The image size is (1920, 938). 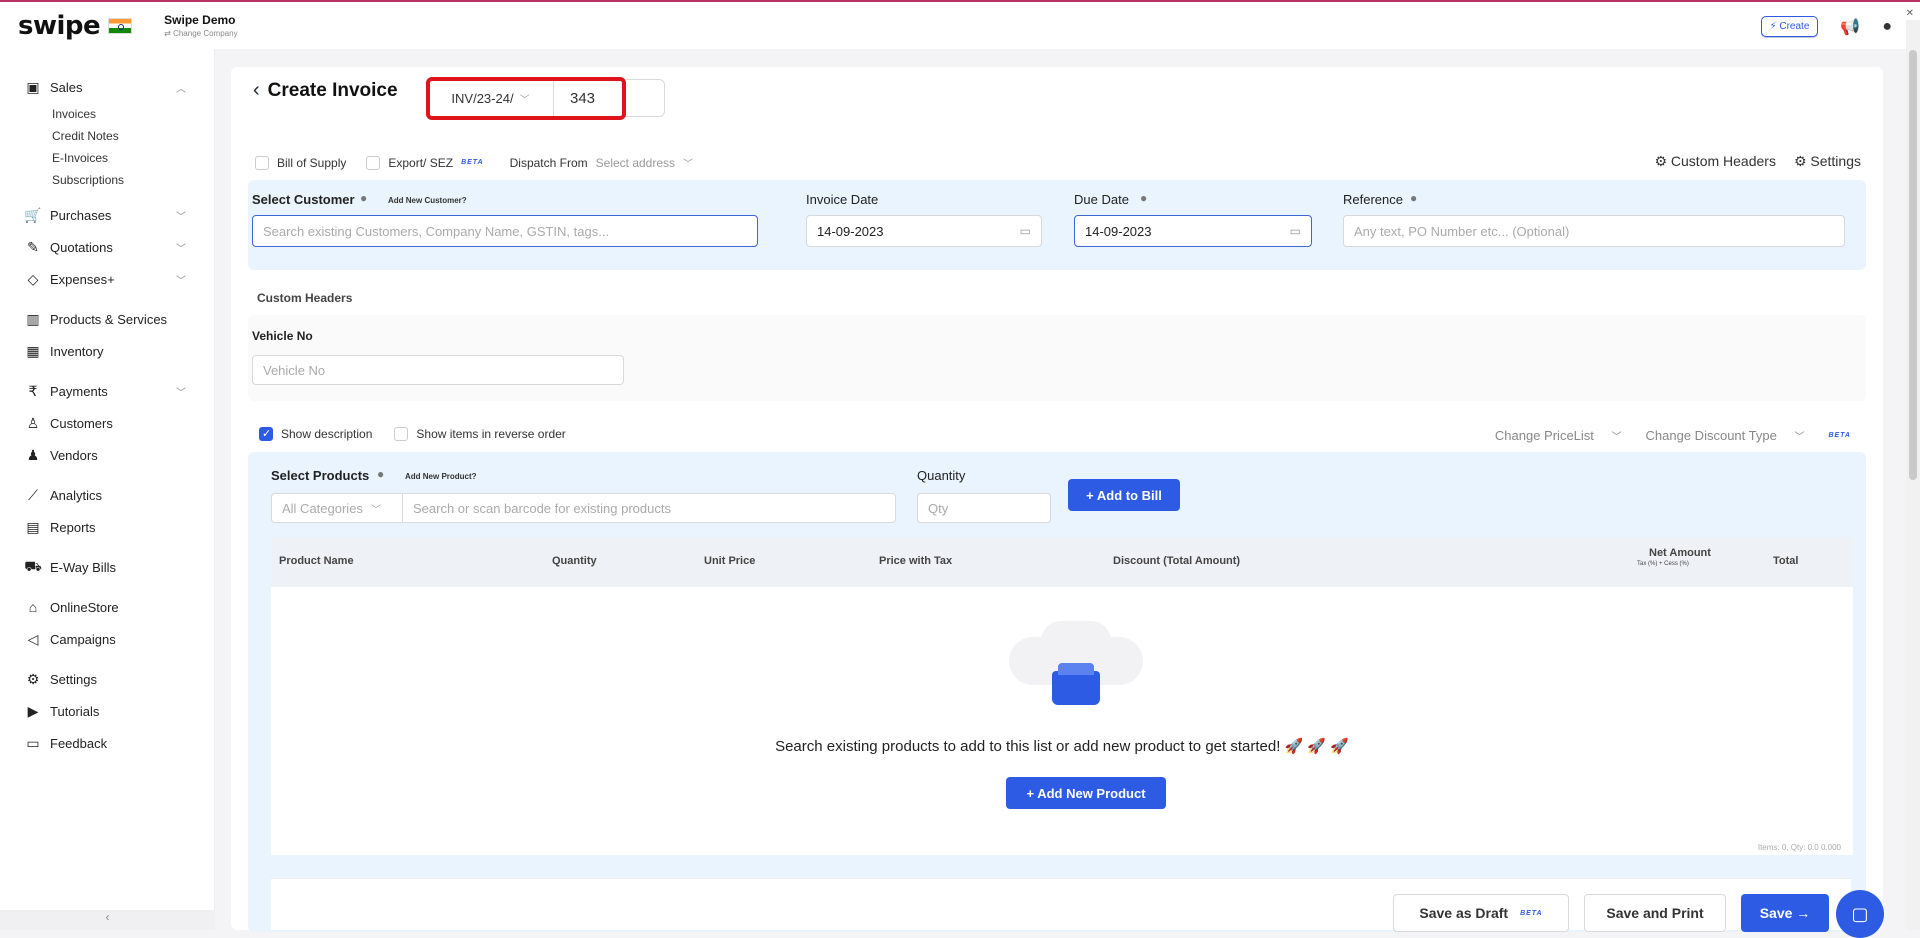 I want to click on sidebar-item-purchases: 🛒 Purchases ﹀, so click(x=119, y=215).